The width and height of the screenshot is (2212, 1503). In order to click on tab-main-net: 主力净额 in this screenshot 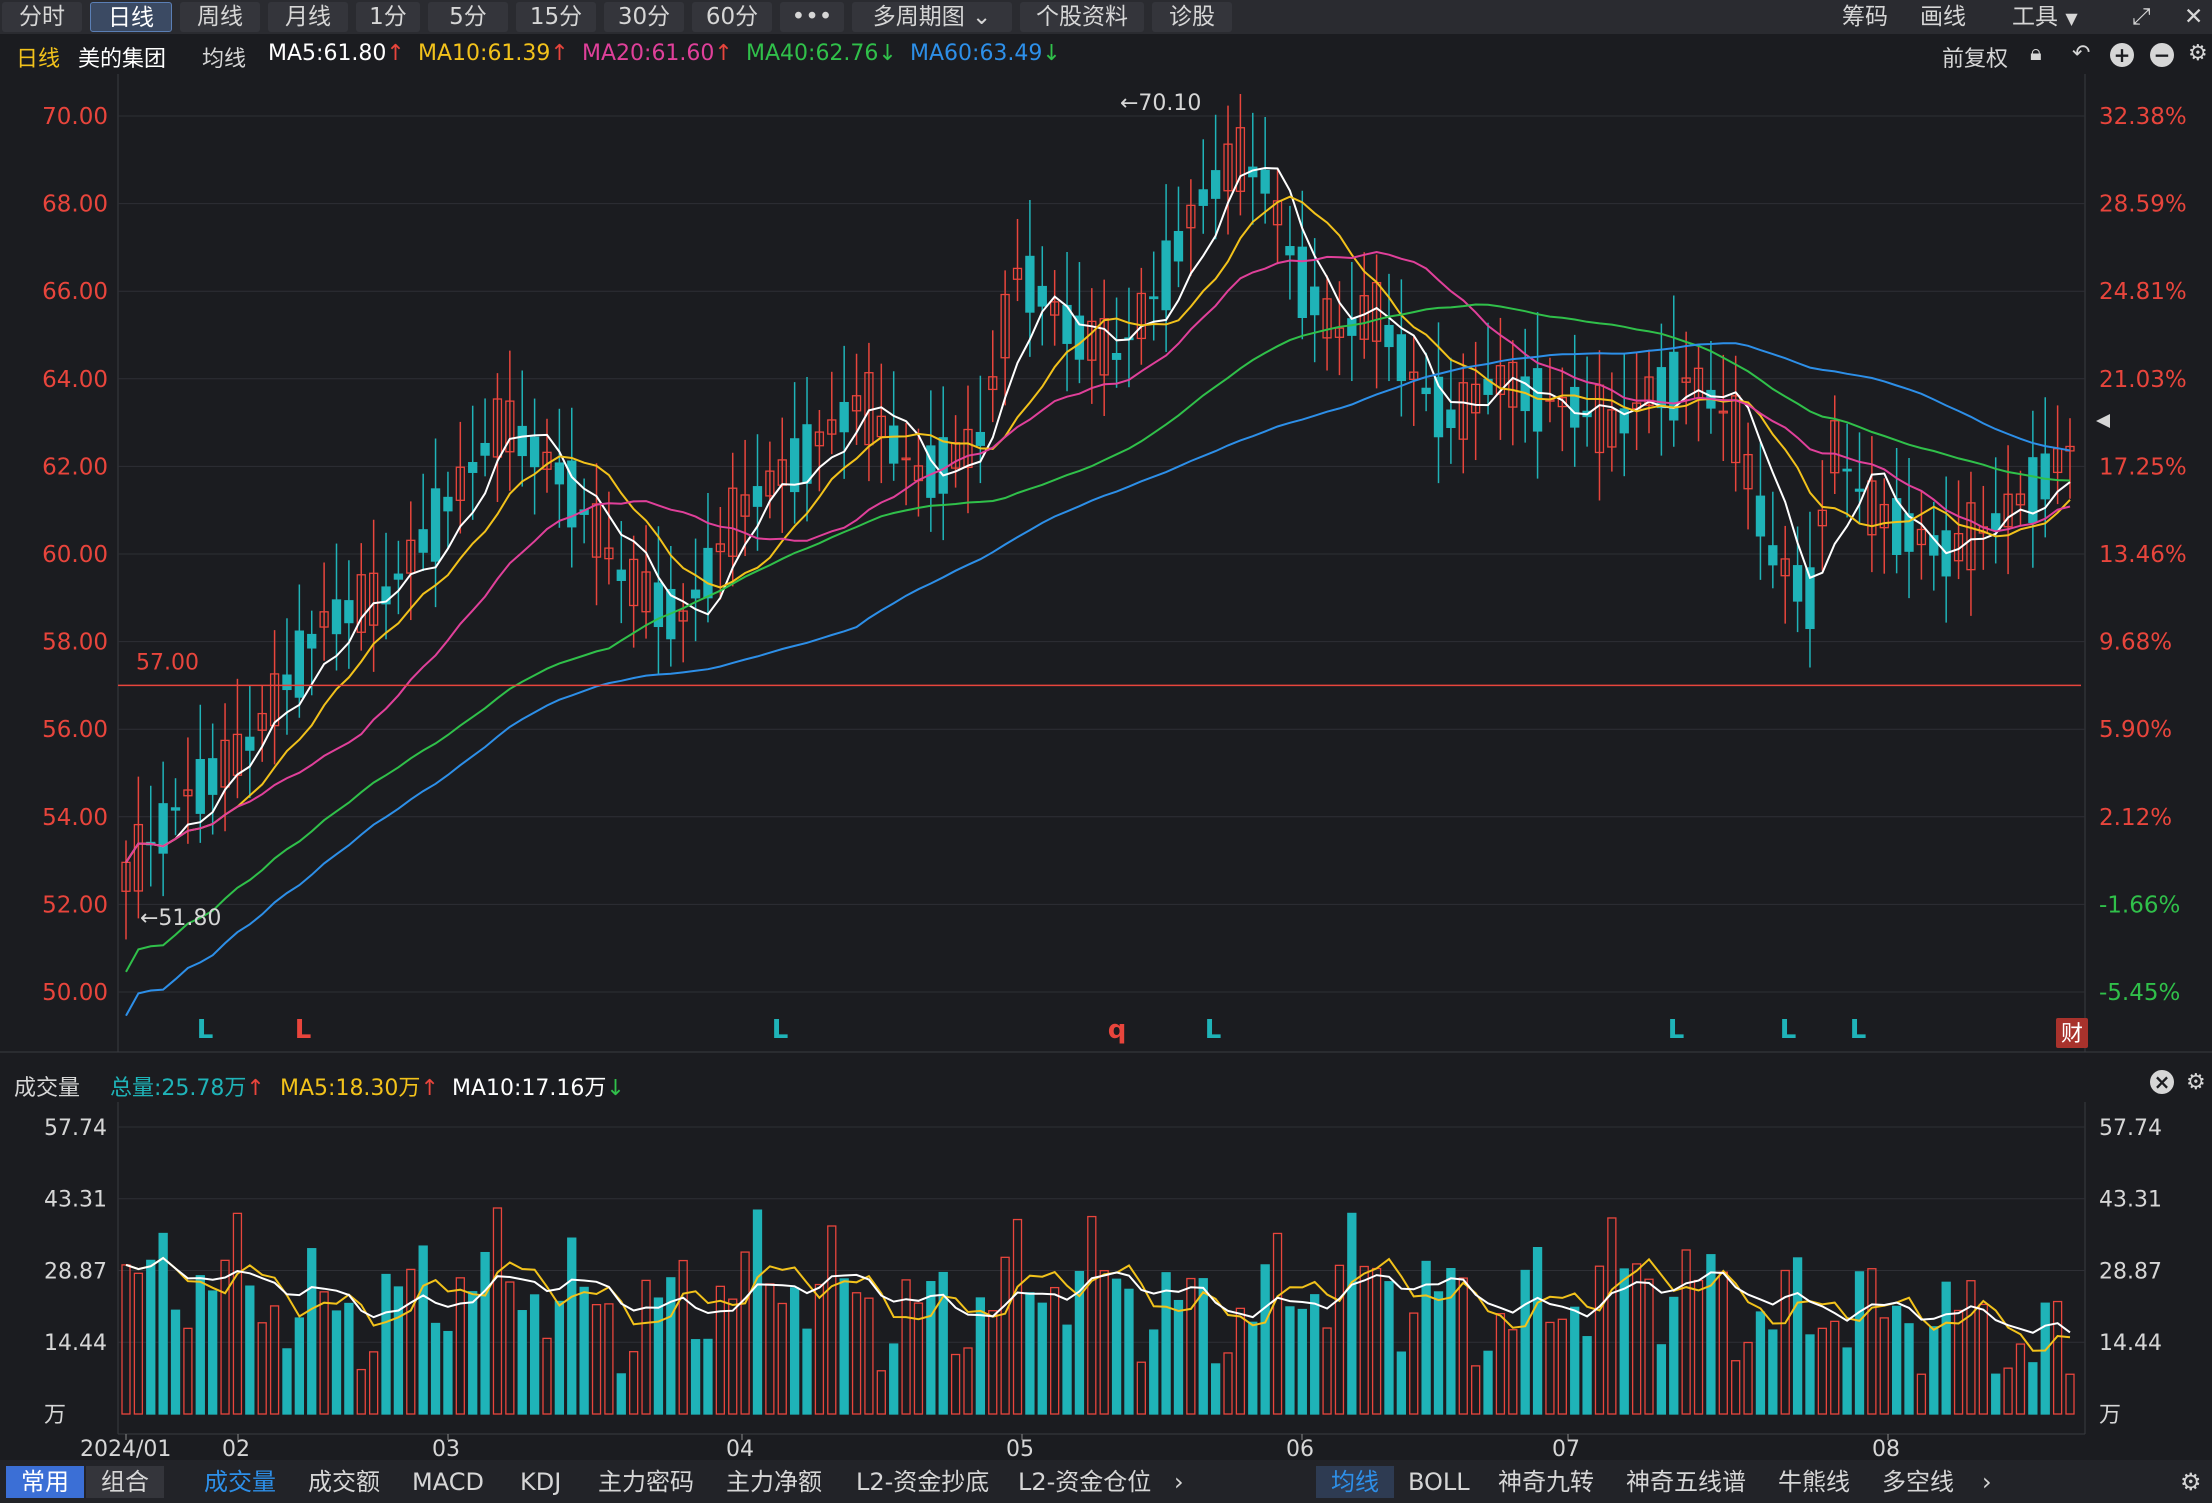, I will do `click(774, 1482)`.